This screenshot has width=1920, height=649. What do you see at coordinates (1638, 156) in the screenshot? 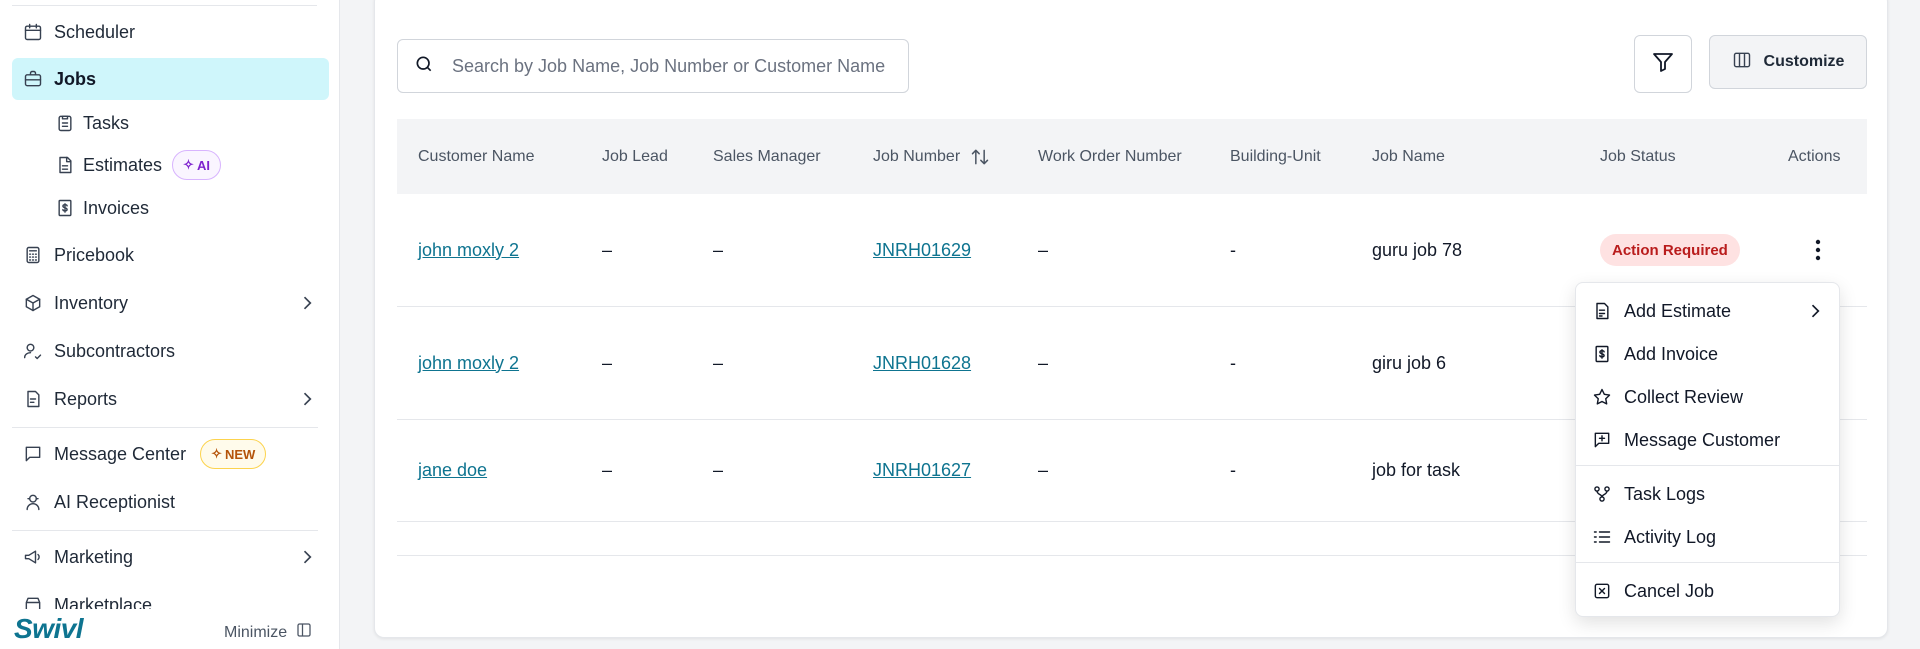
I see `column-header-job-status: Job Status` at bounding box center [1638, 156].